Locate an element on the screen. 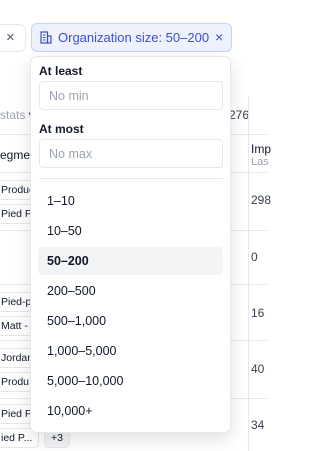  filter-chip-label: Organization size: 50–200 is located at coordinates (134, 37).